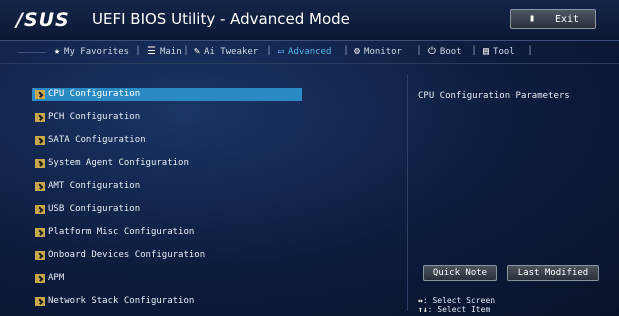 This screenshot has height=316, width=619. I want to click on tab-boot: ⏻ Boot, so click(445, 51).